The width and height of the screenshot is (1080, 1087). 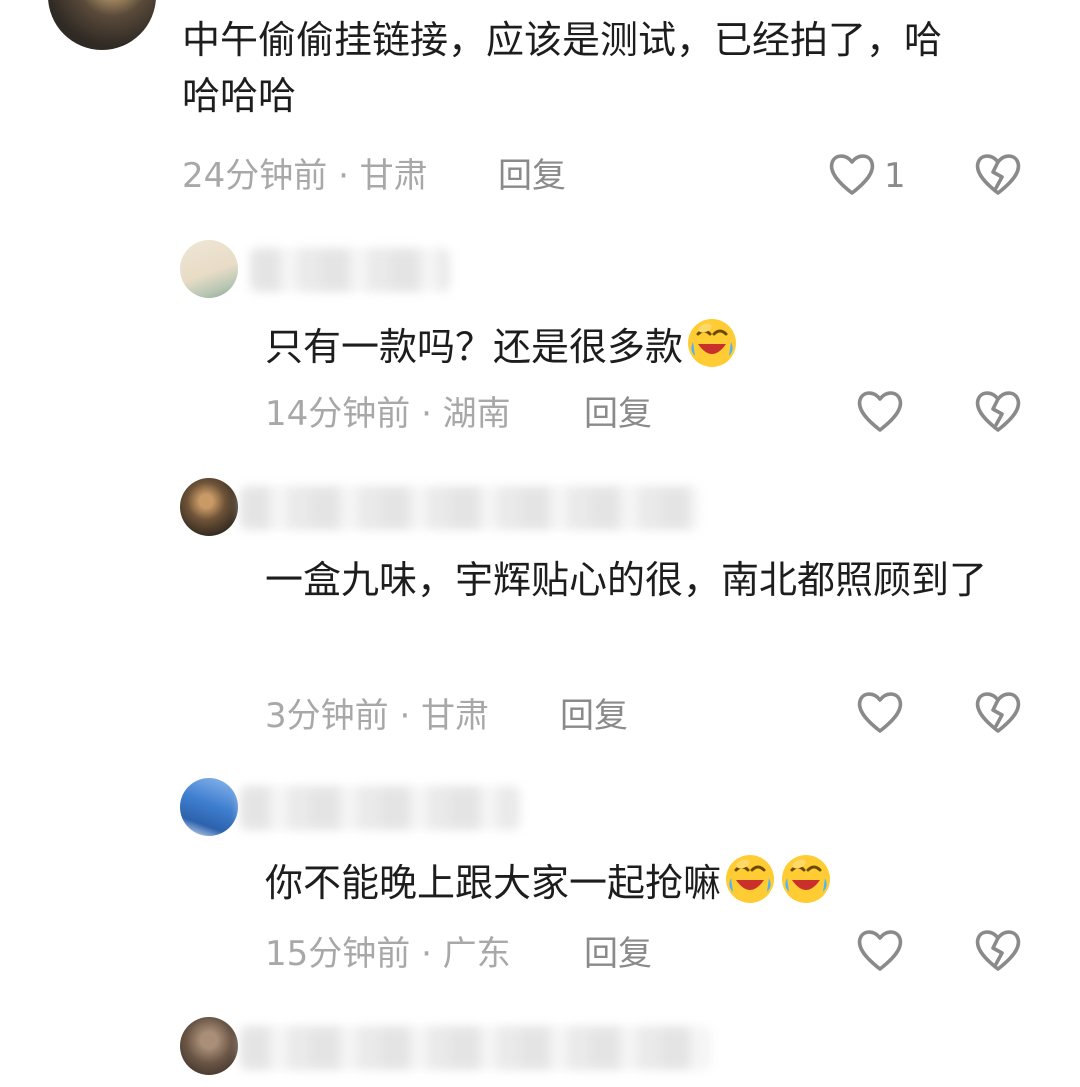 What do you see at coordinates (562, 68) in the screenshot?
I see `comment-text: 中午偷偷挂链接，应该是测试，已经拍了，哈哈哈哈` at bounding box center [562, 68].